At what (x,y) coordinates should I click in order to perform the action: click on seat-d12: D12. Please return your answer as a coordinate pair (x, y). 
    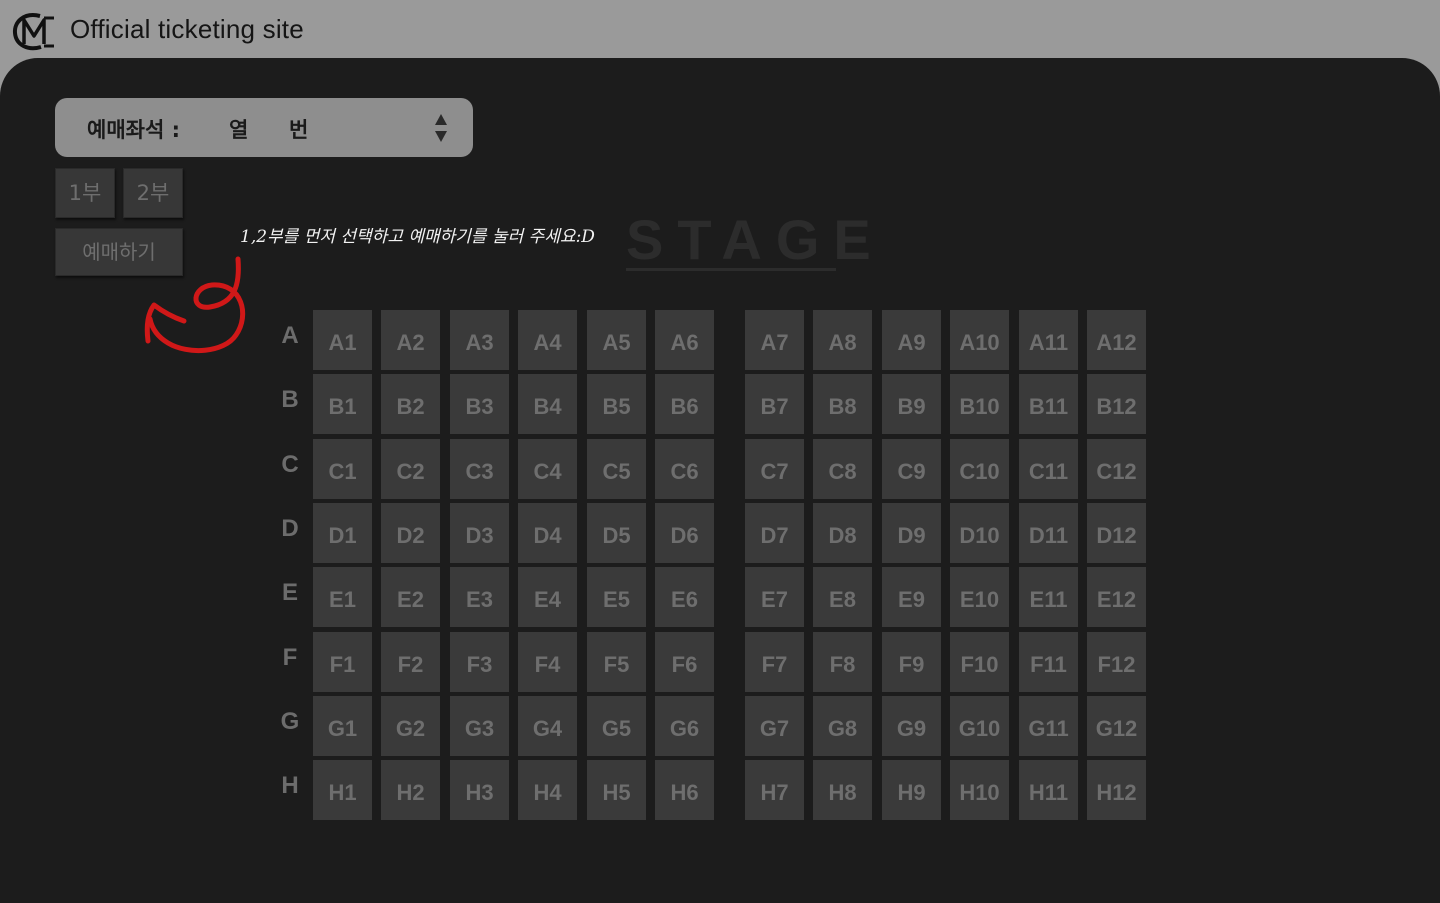
    Looking at the image, I should click on (1116, 533).